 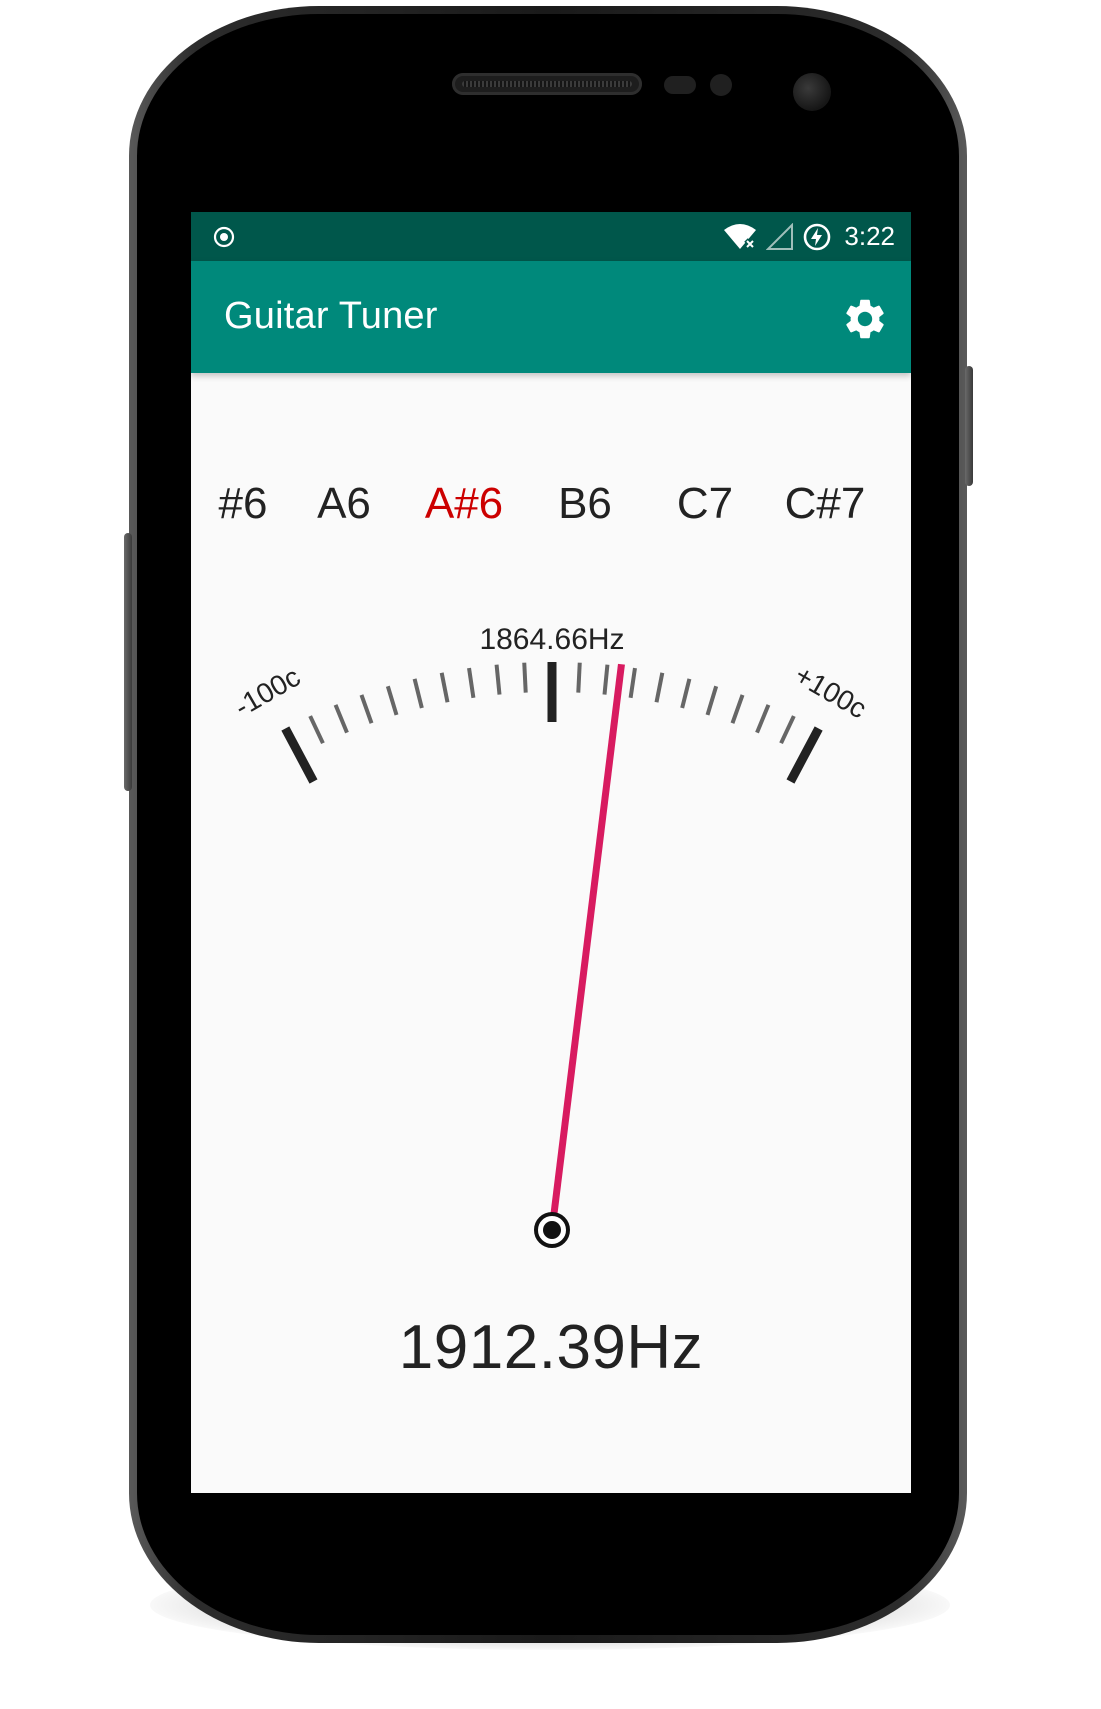 I want to click on min-cents-label: -100c, so click(x=267, y=692).